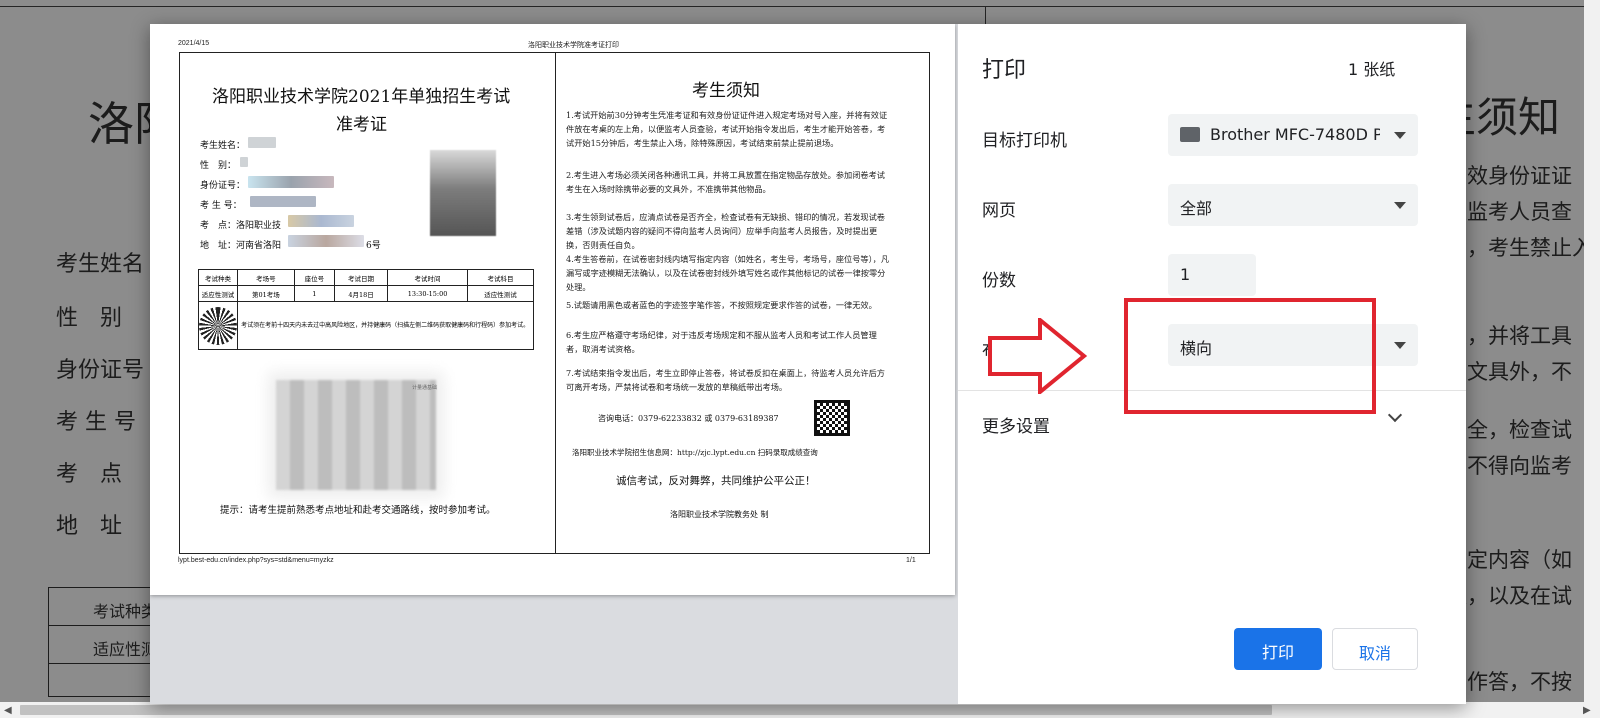 This screenshot has width=1600, height=718. What do you see at coordinates (223, 186) in the screenshot?
I see `field-id: 身份证号：` at bounding box center [223, 186].